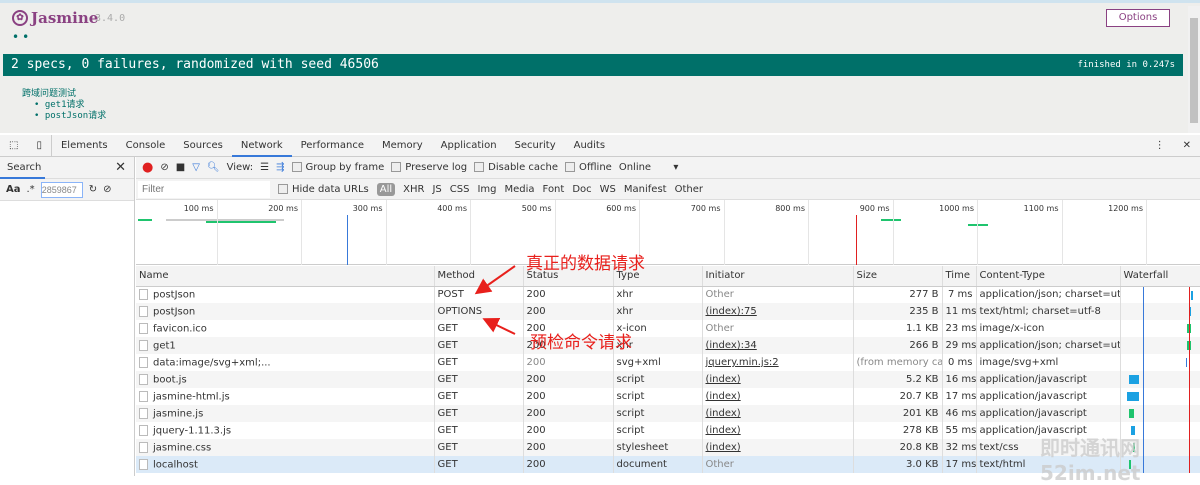 The image size is (1200, 485). I want to click on annotation-arrows, so click(495, 300).